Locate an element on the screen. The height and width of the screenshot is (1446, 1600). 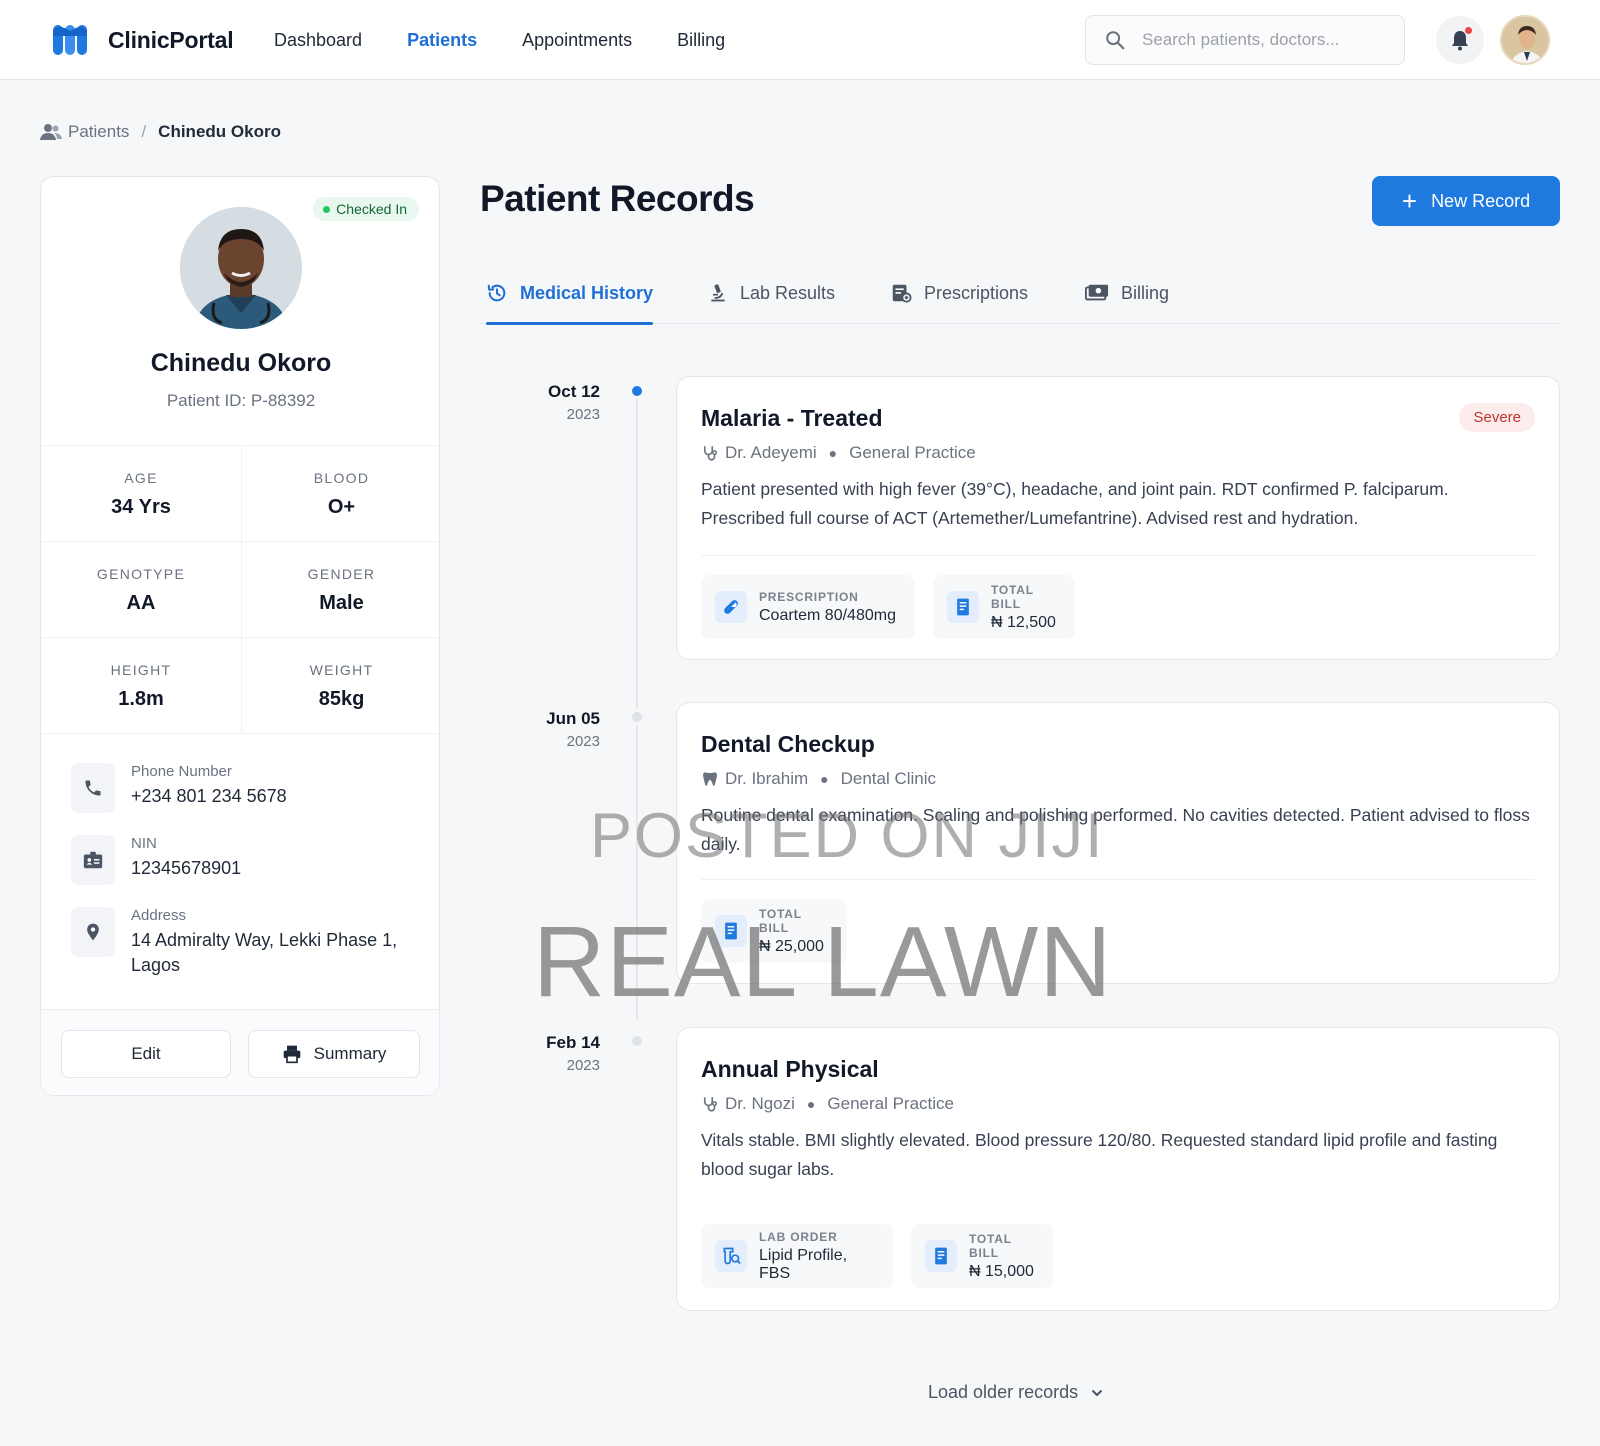
chip-value: ₦ 12,500 is located at coordinates (1023, 622).